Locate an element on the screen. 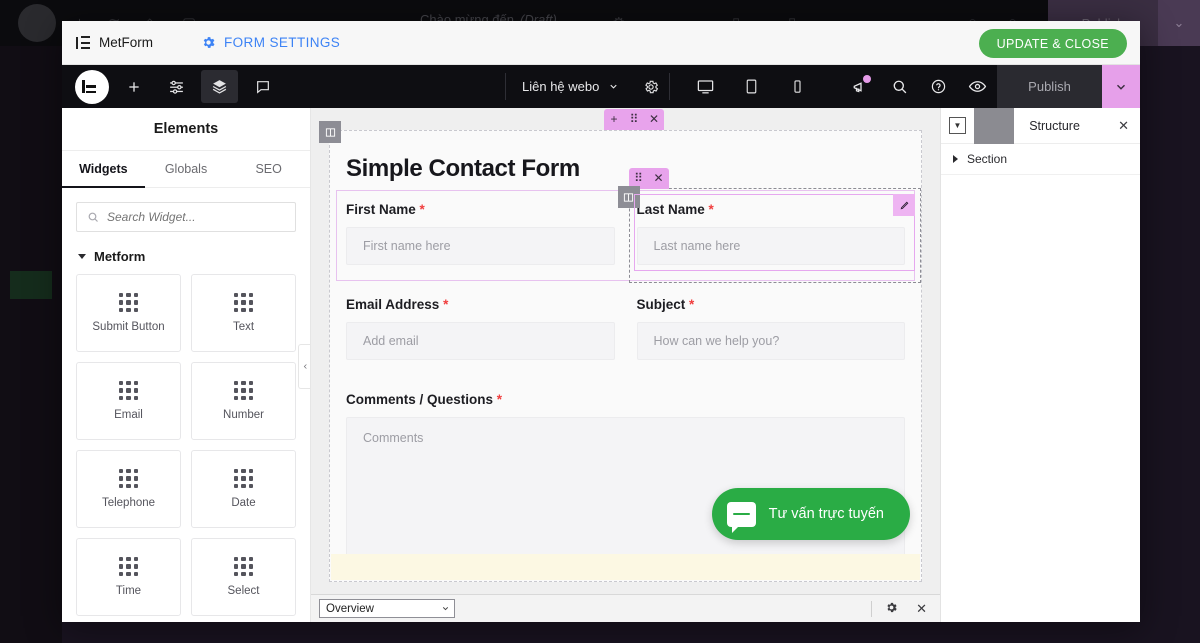  field-label: Last Name * is located at coordinates (771, 209).